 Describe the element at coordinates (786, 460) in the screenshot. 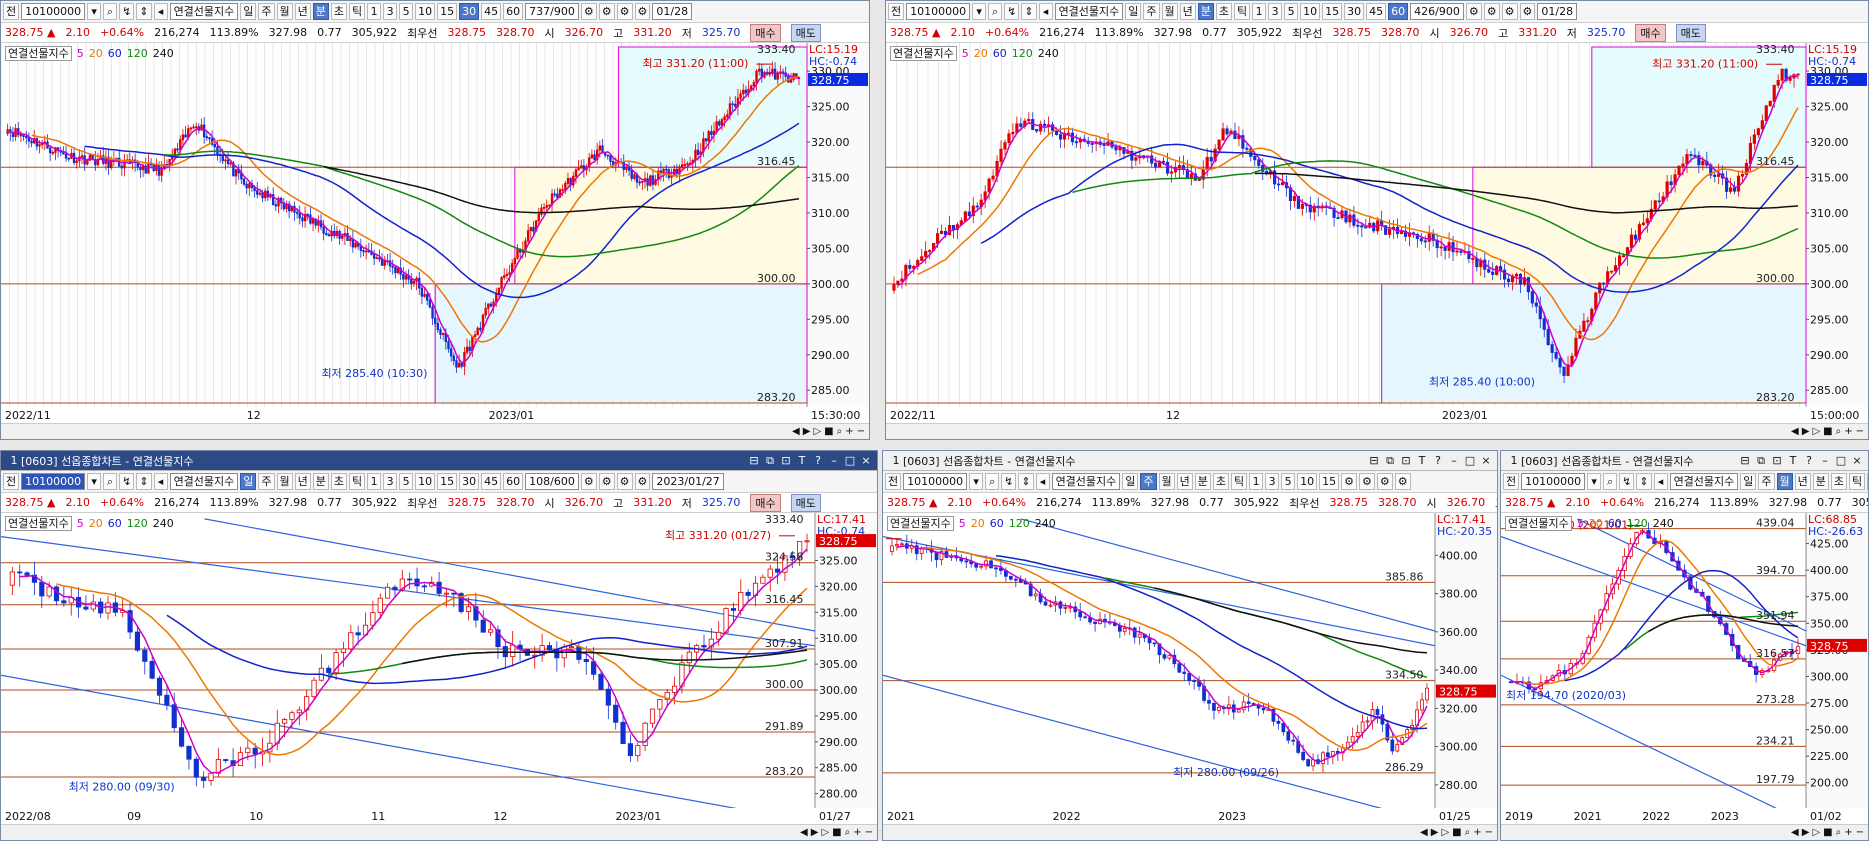

I see `link-icon: ⊡` at that location.